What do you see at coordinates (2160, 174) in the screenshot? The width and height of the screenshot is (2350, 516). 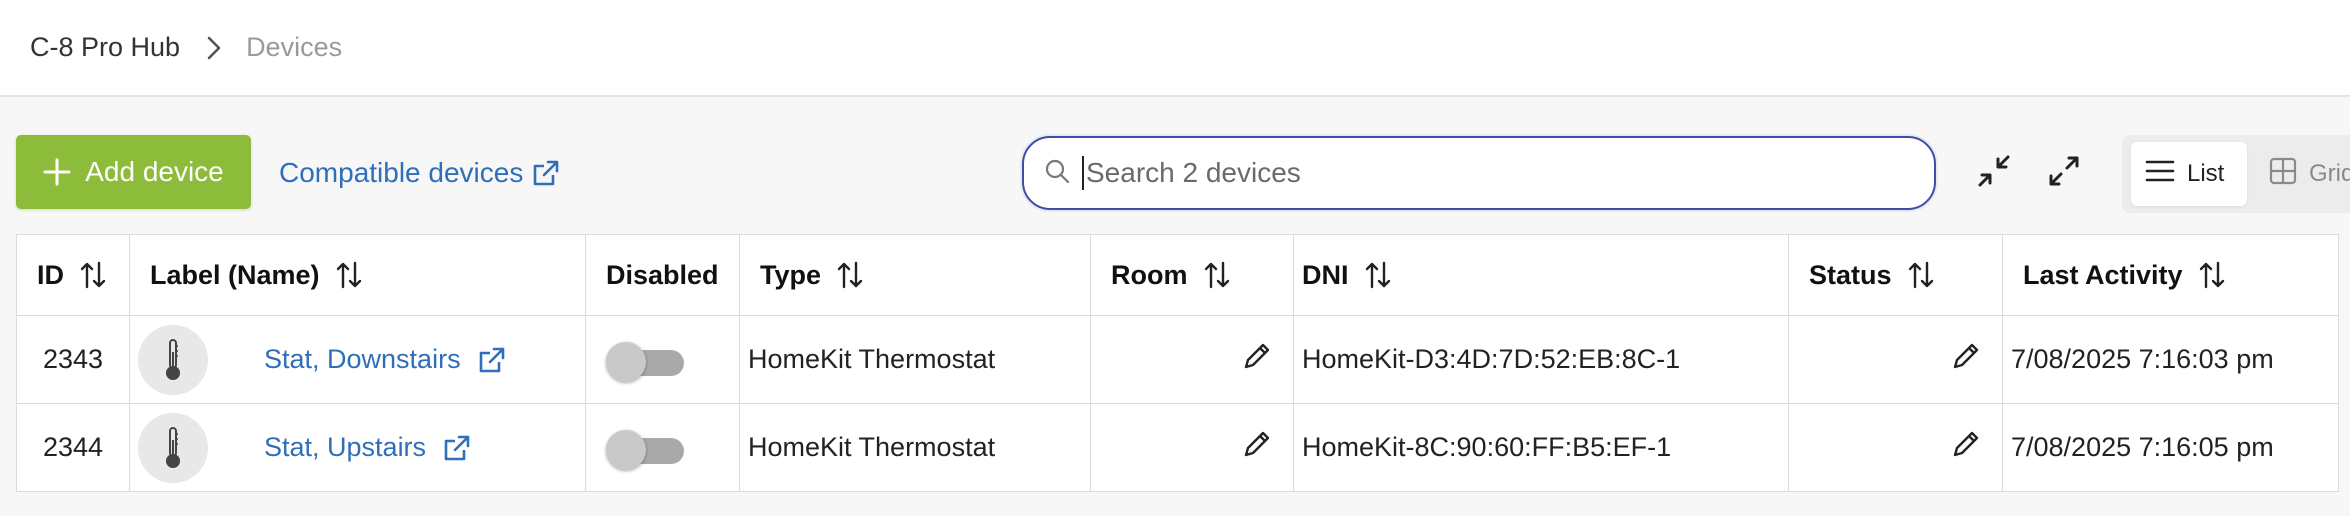 I see `list-icon` at bounding box center [2160, 174].